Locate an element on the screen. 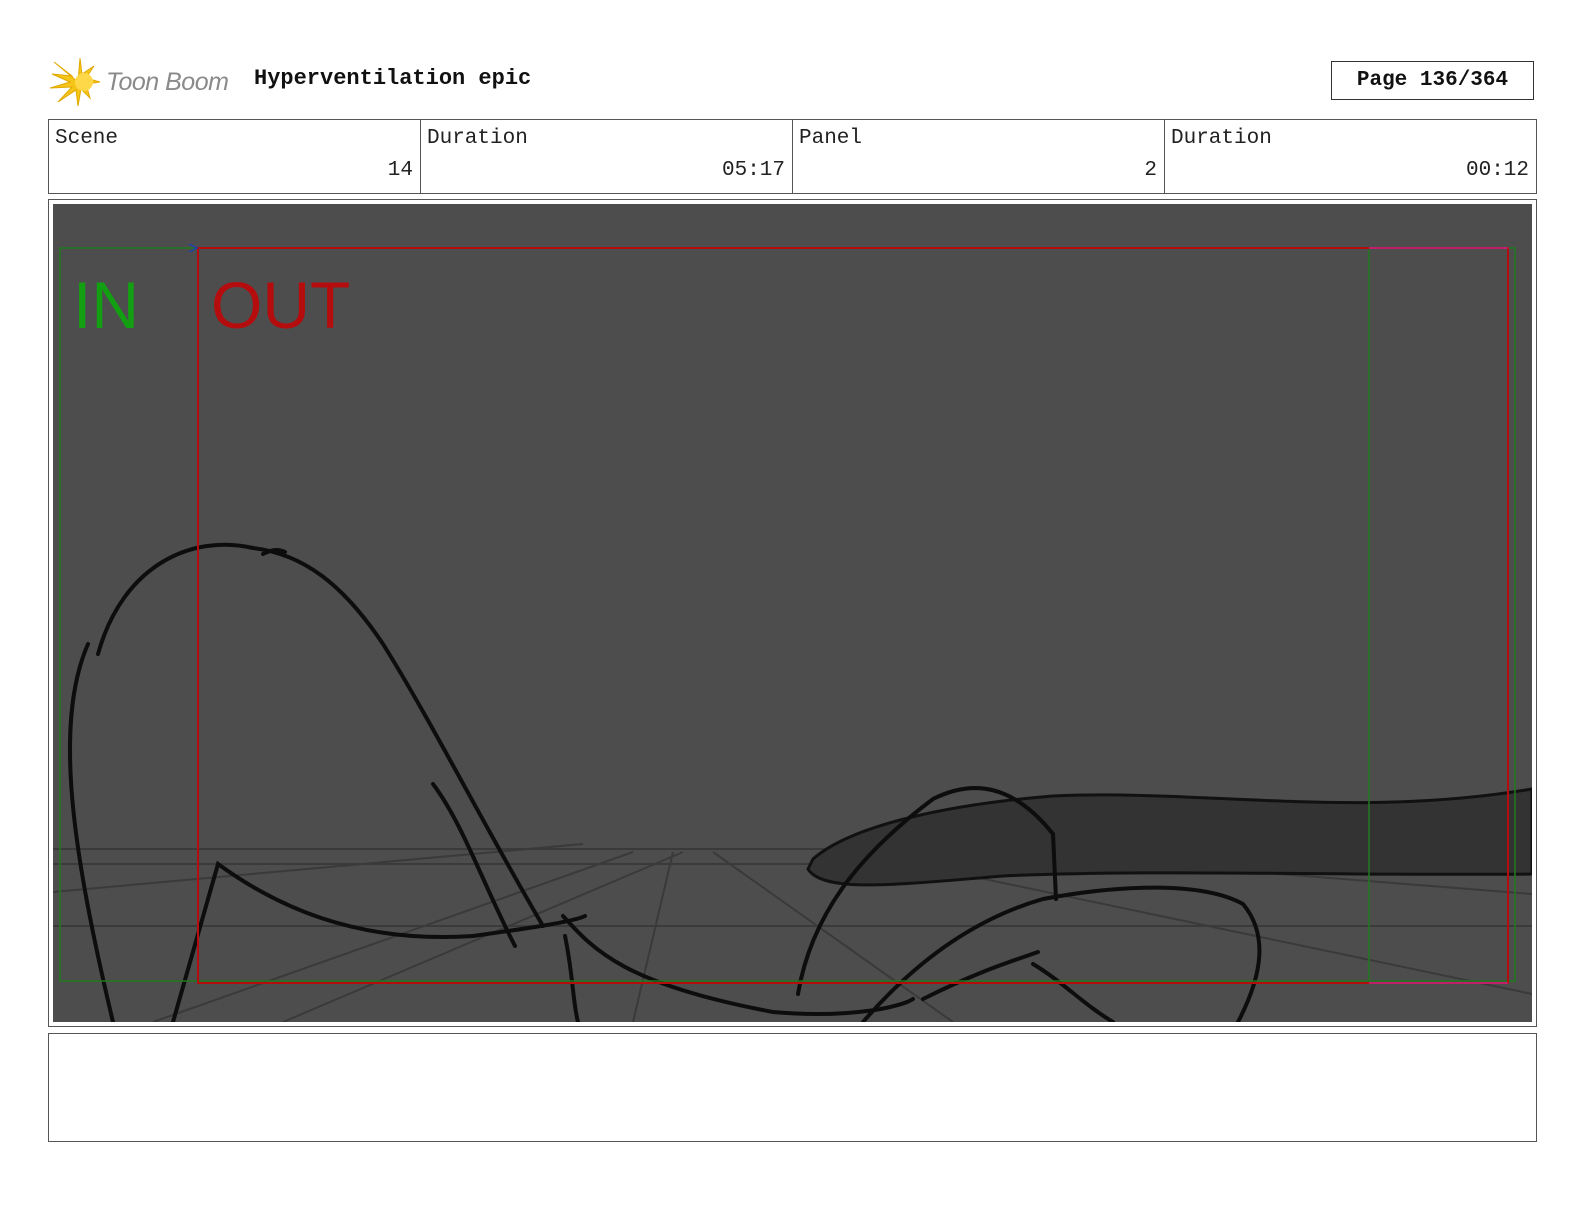  out-marker-label: OUT is located at coordinates (281, 305).